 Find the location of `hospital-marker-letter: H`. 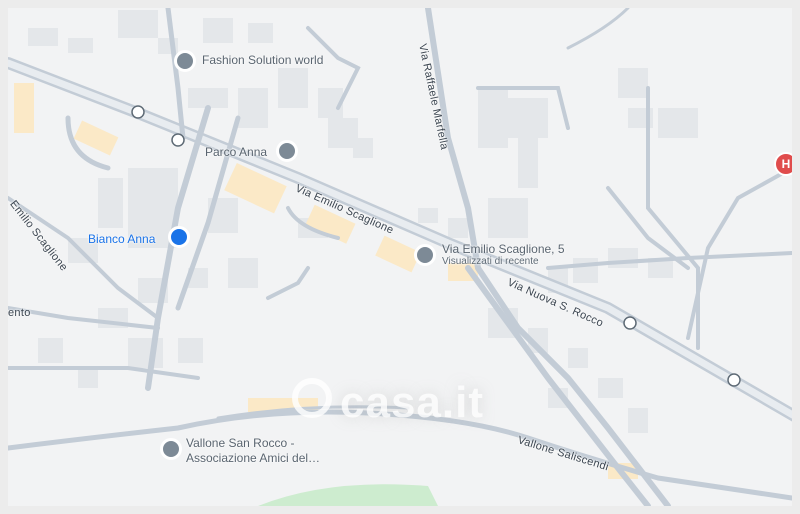

hospital-marker-letter: H is located at coordinates (786, 164).